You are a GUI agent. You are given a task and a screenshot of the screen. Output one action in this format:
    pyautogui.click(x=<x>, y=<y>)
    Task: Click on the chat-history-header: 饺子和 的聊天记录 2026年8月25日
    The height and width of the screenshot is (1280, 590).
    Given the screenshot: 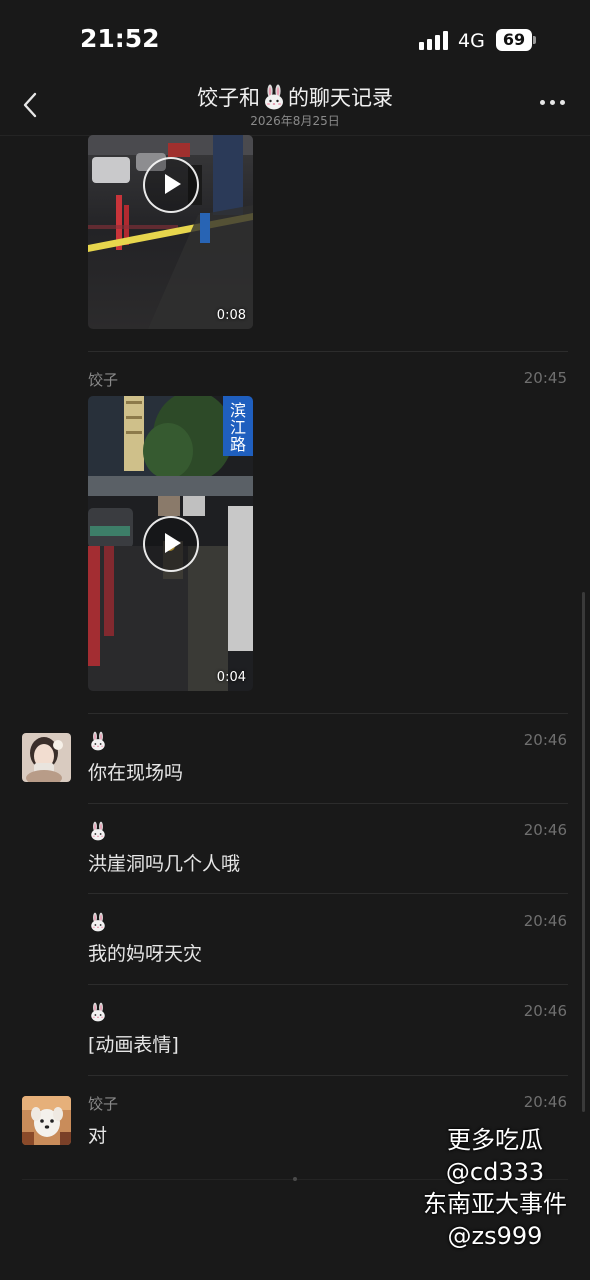 What is the action you would take?
    pyautogui.click(x=295, y=108)
    